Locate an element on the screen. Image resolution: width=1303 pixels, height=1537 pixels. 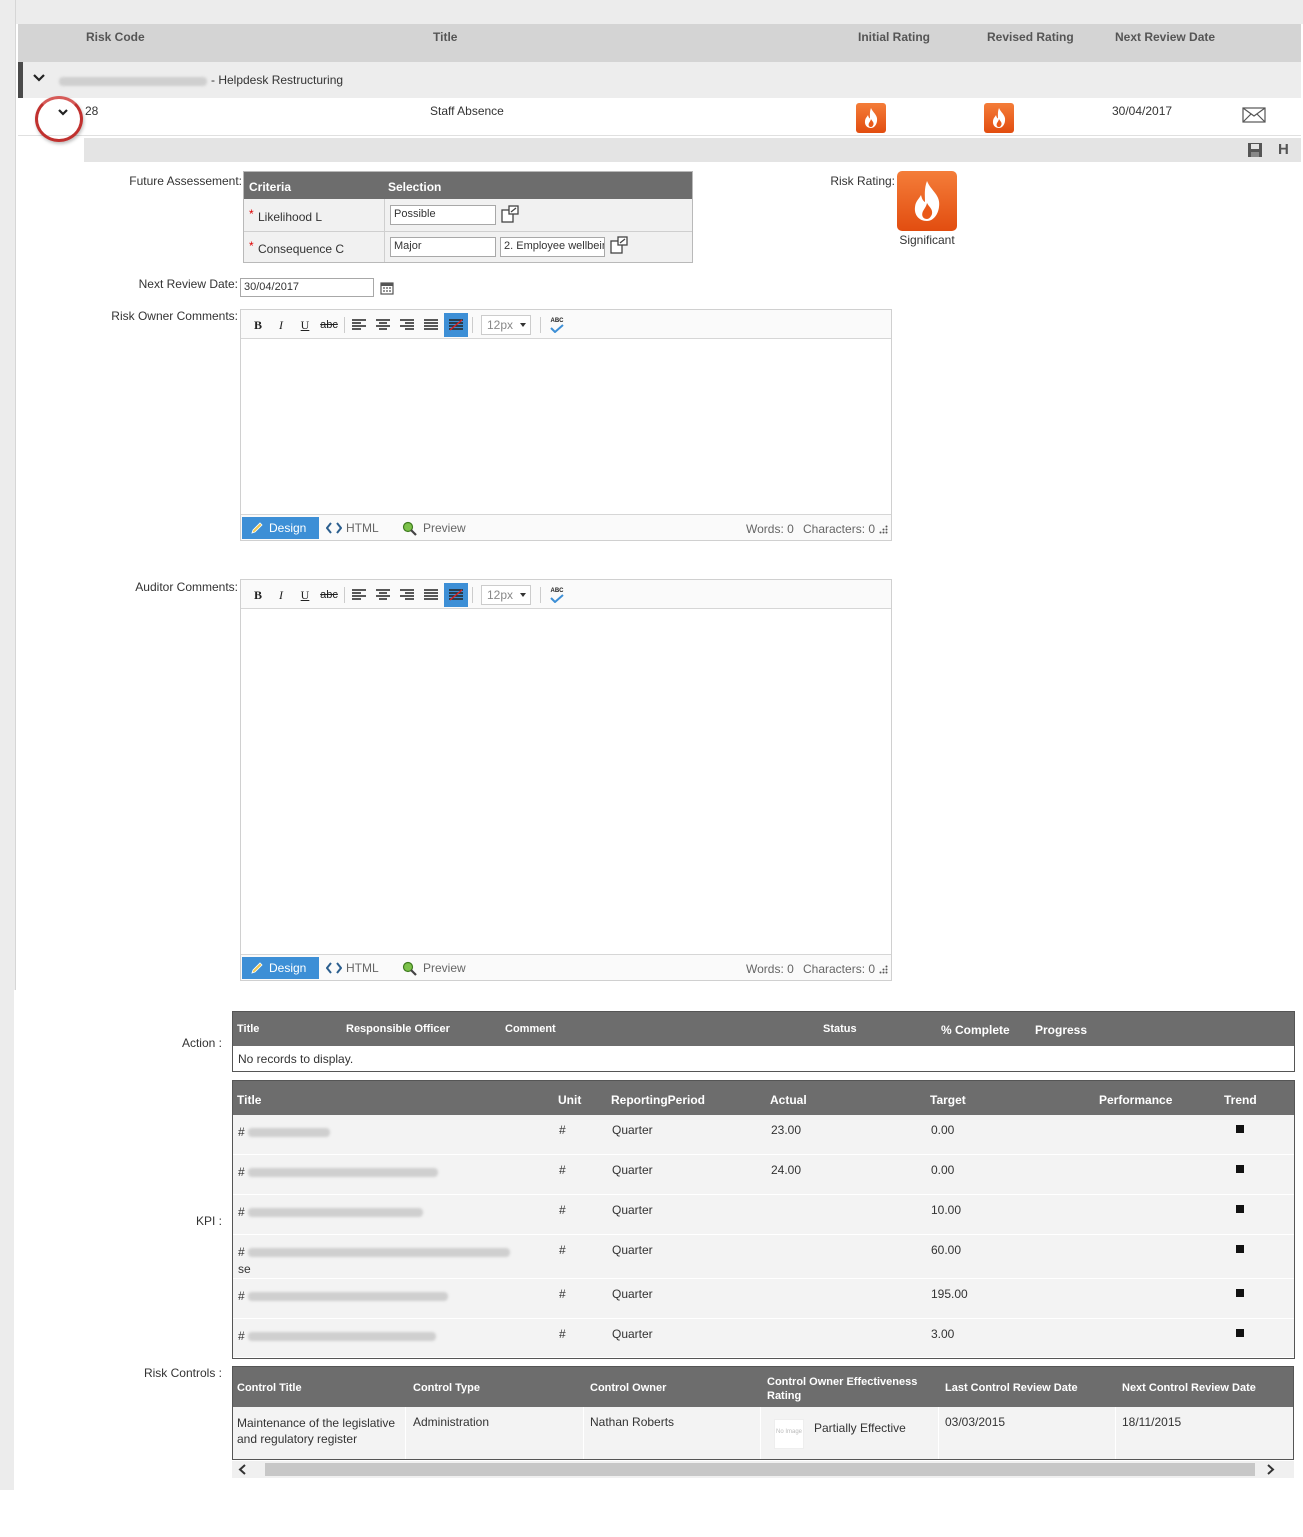
consequence-field: Major is located at coordinates (443, 247).